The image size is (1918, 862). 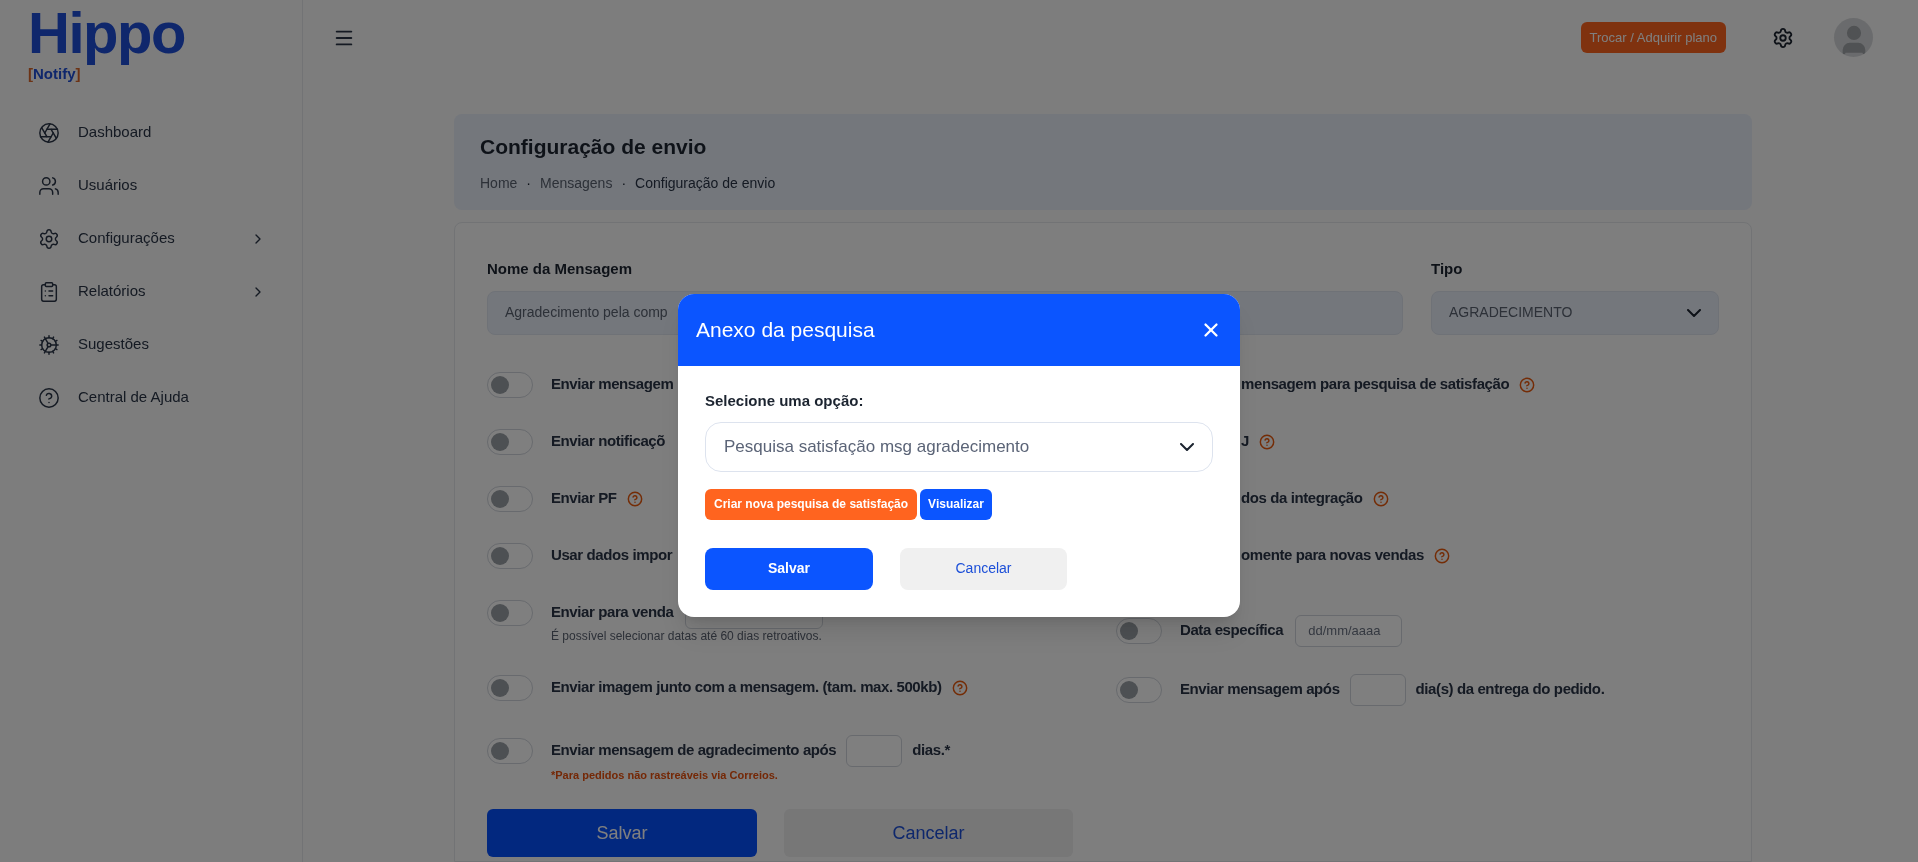 I want to click on logo-subtitle: [Notify], so click(x=54, y=74).